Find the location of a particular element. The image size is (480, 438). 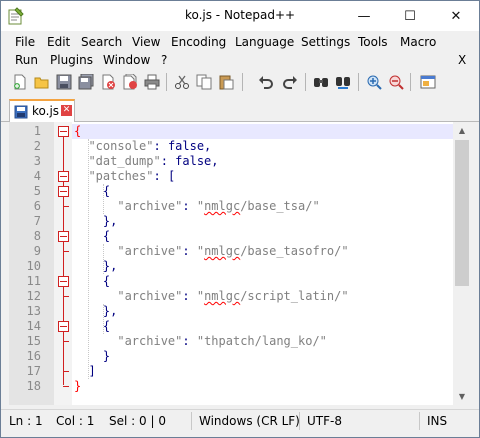

line-number: 14 is located at coordinates (33, 326).